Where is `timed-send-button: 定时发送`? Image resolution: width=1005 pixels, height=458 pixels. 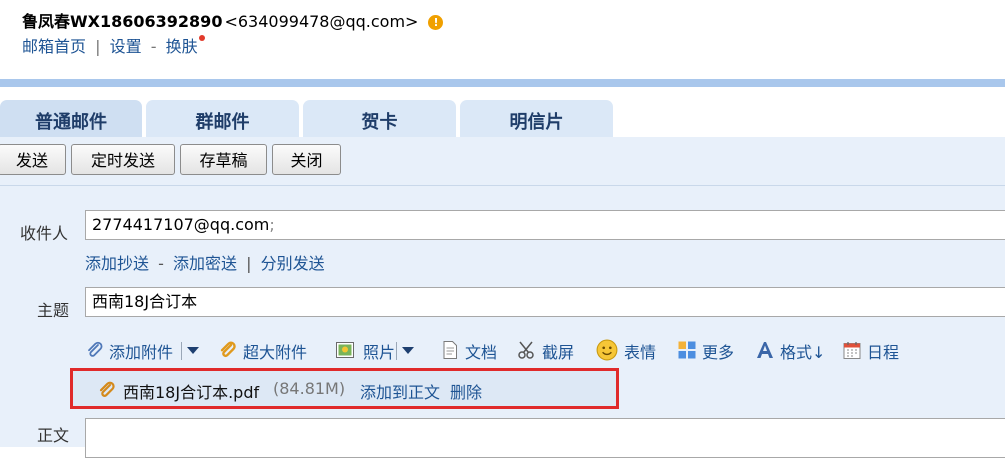 timed-send-button: 定时发送 is located at coordinates (123, 159).